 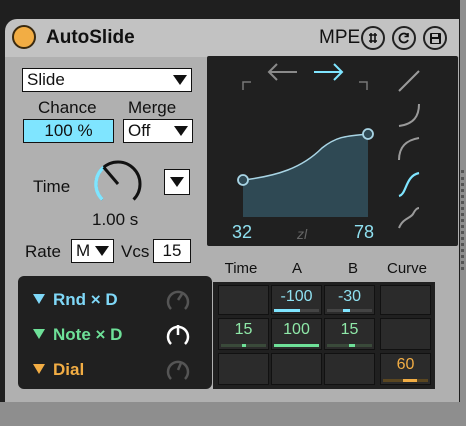 What do you see at coordinates (373, 38) in the screenshot?
I see `in-out-icon` at bounding box center [373, 38].